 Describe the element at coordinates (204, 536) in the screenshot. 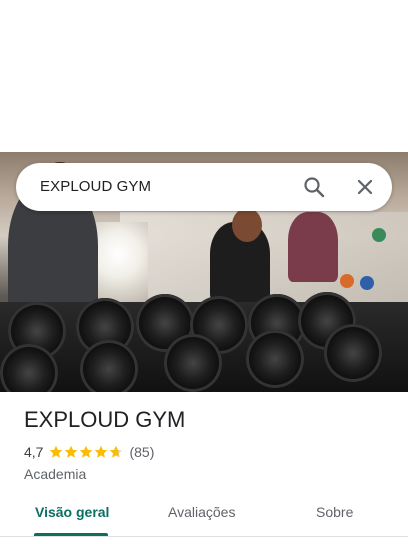

I see `tabs-divider` at that location.